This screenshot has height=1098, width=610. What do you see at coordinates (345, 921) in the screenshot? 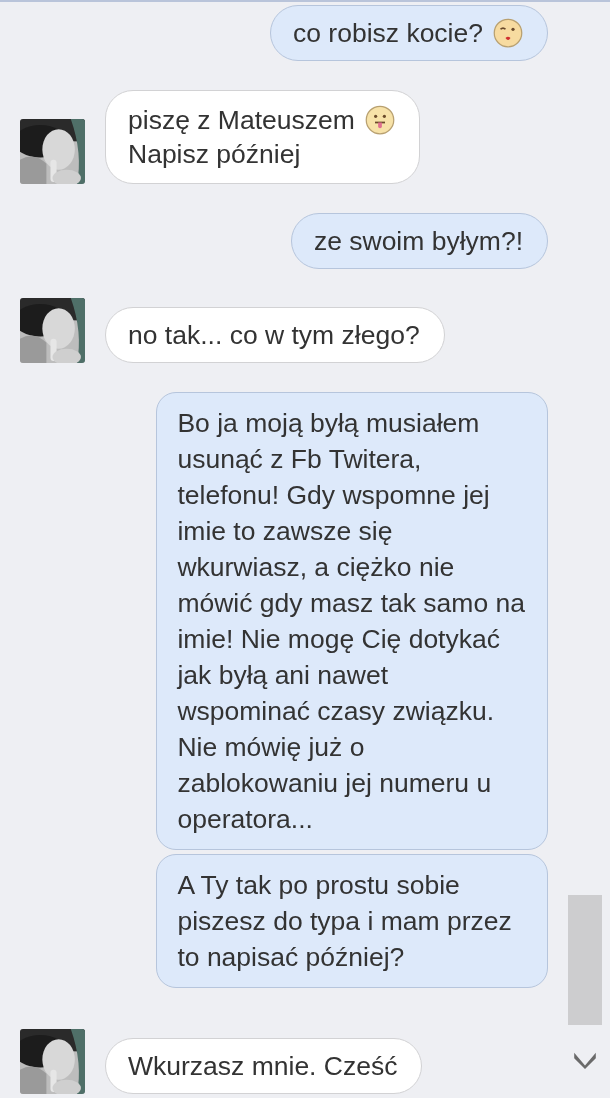
I see `message-text: A Ty tak po prostu sobie piszesz do typa i mam przez to napisać później?` at bounding box center [345, 921].